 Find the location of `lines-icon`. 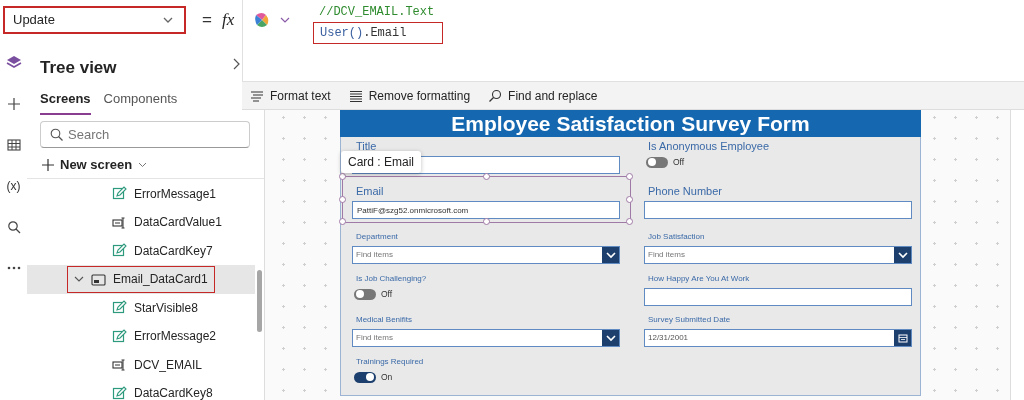

lines-icon is located at coordinates (355, 95).